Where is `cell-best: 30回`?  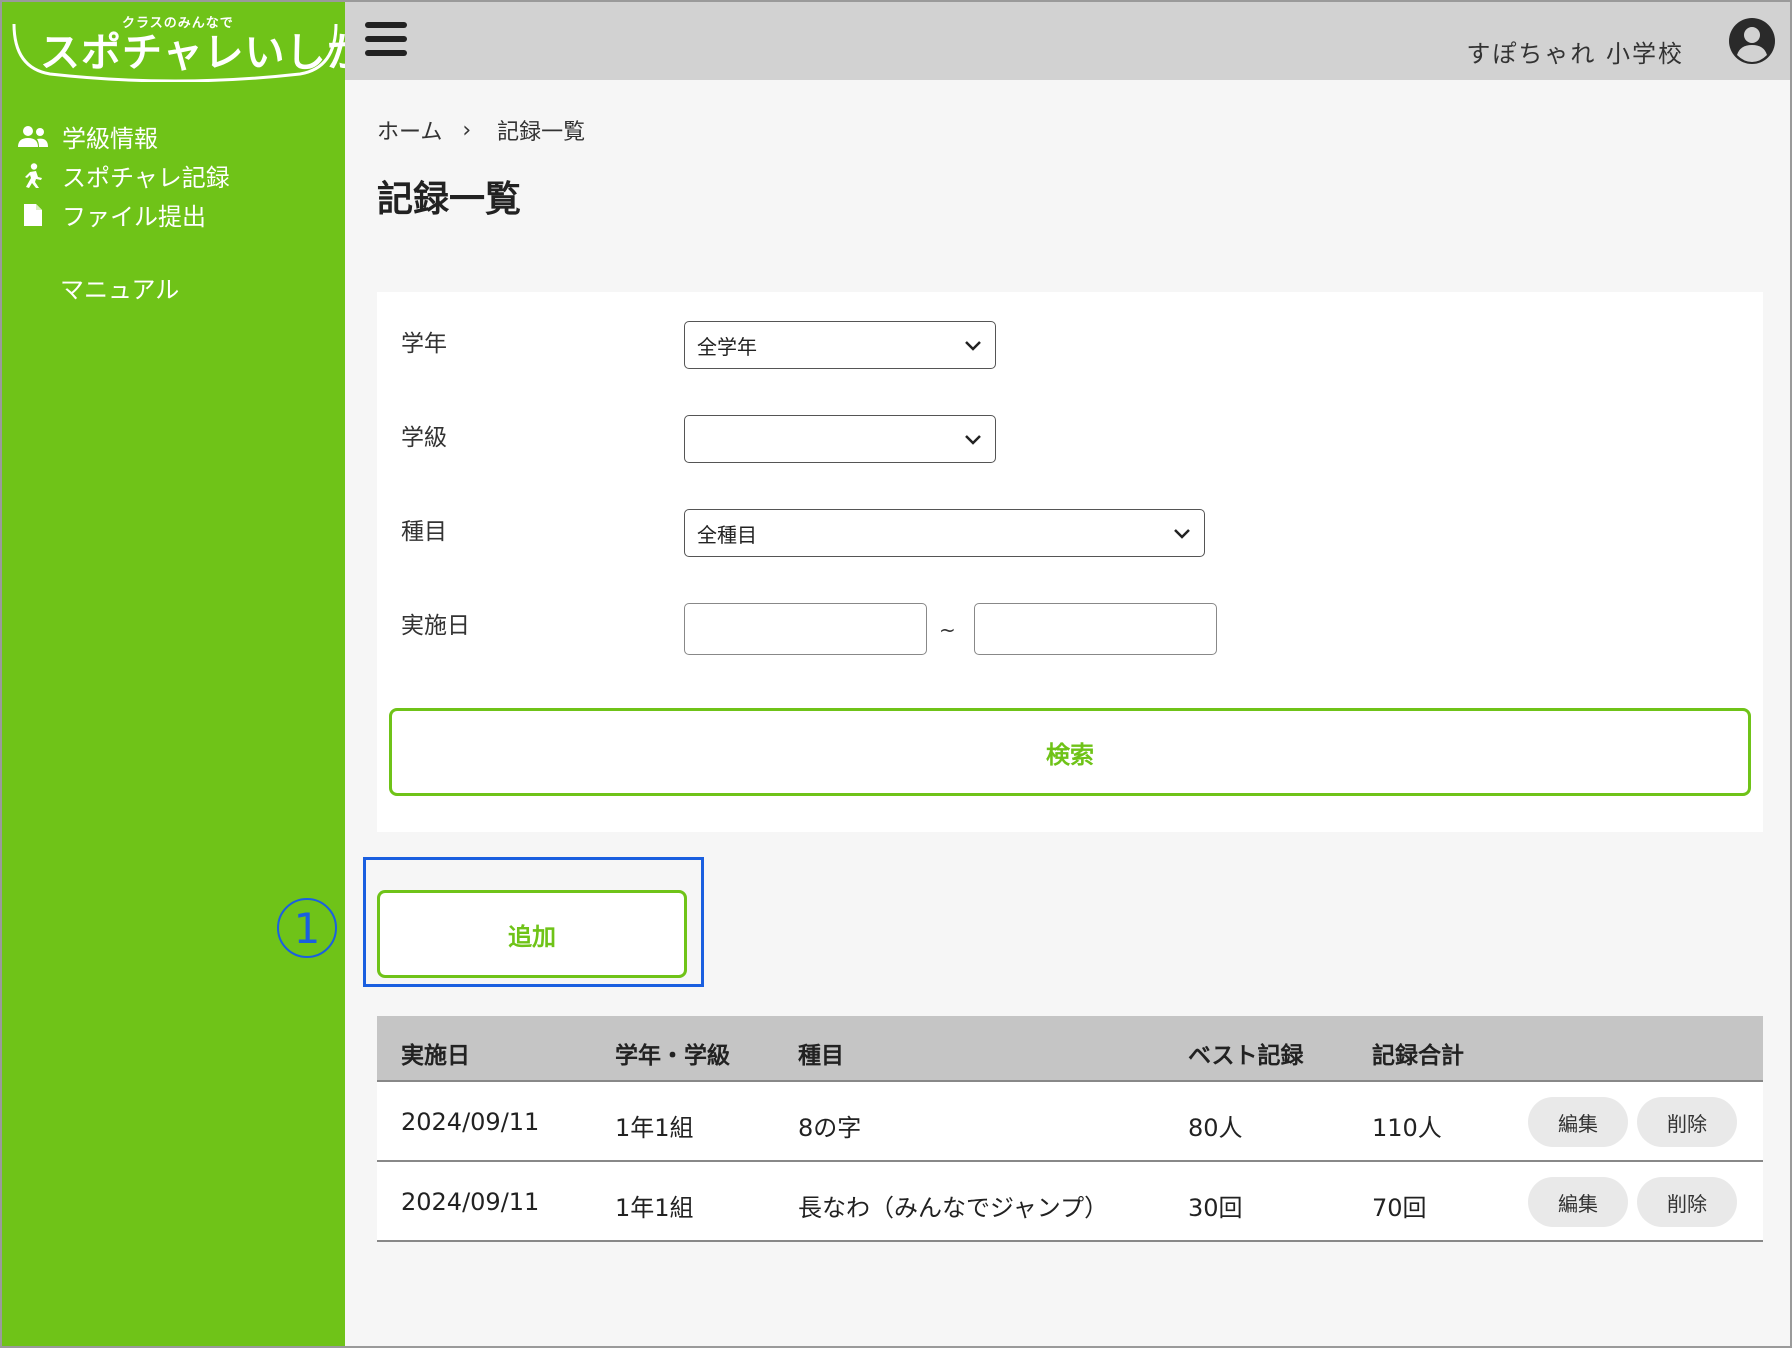
cell-best: 30回 is located at coordinates (1215, 1208).